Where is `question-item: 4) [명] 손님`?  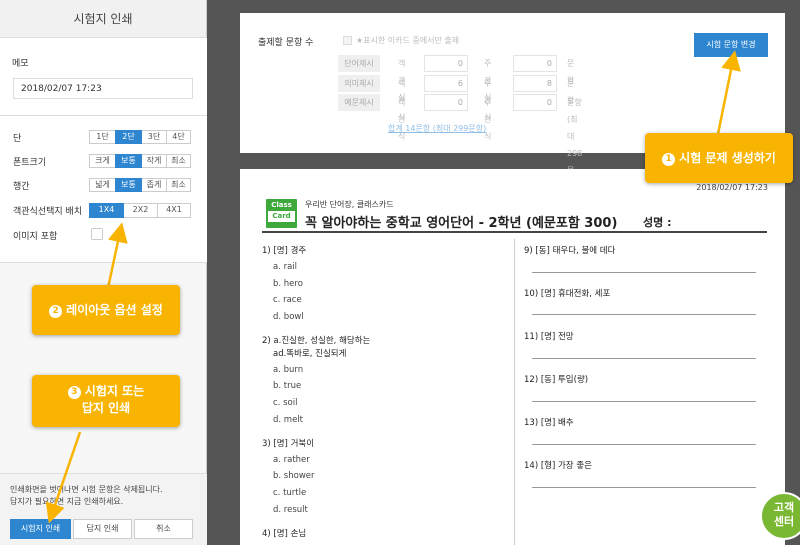 question-item: 4) [명] 손님 is located at coordinates (284, 534).